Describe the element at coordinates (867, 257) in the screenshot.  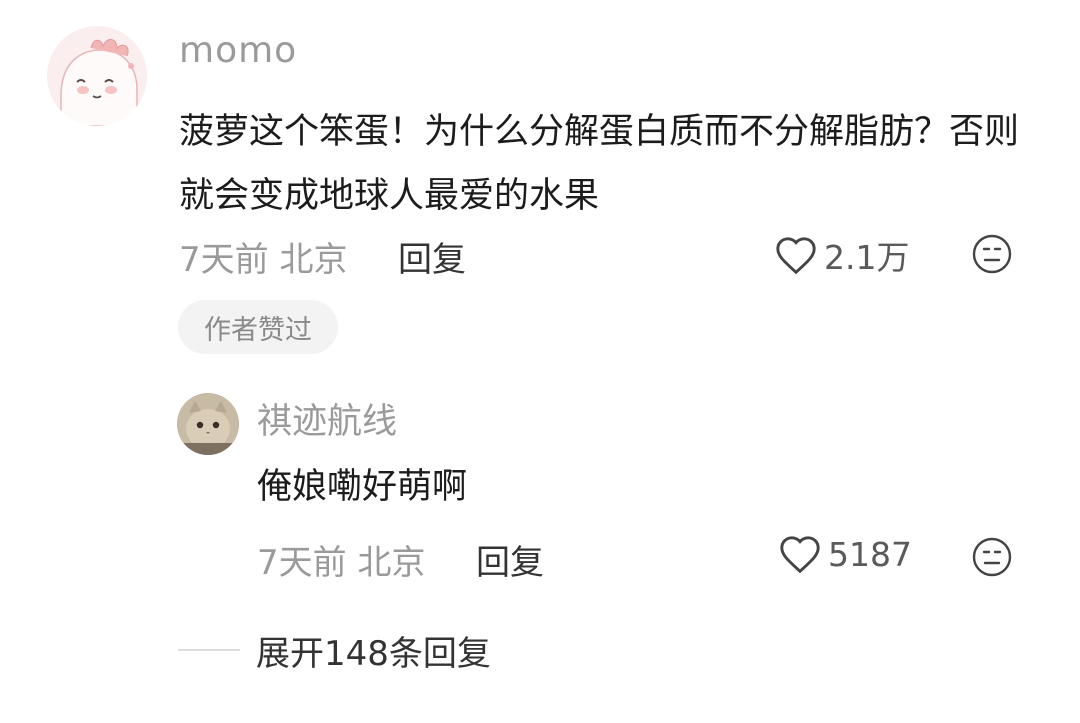
I see `comment-like-count: 2.1万` at that location.